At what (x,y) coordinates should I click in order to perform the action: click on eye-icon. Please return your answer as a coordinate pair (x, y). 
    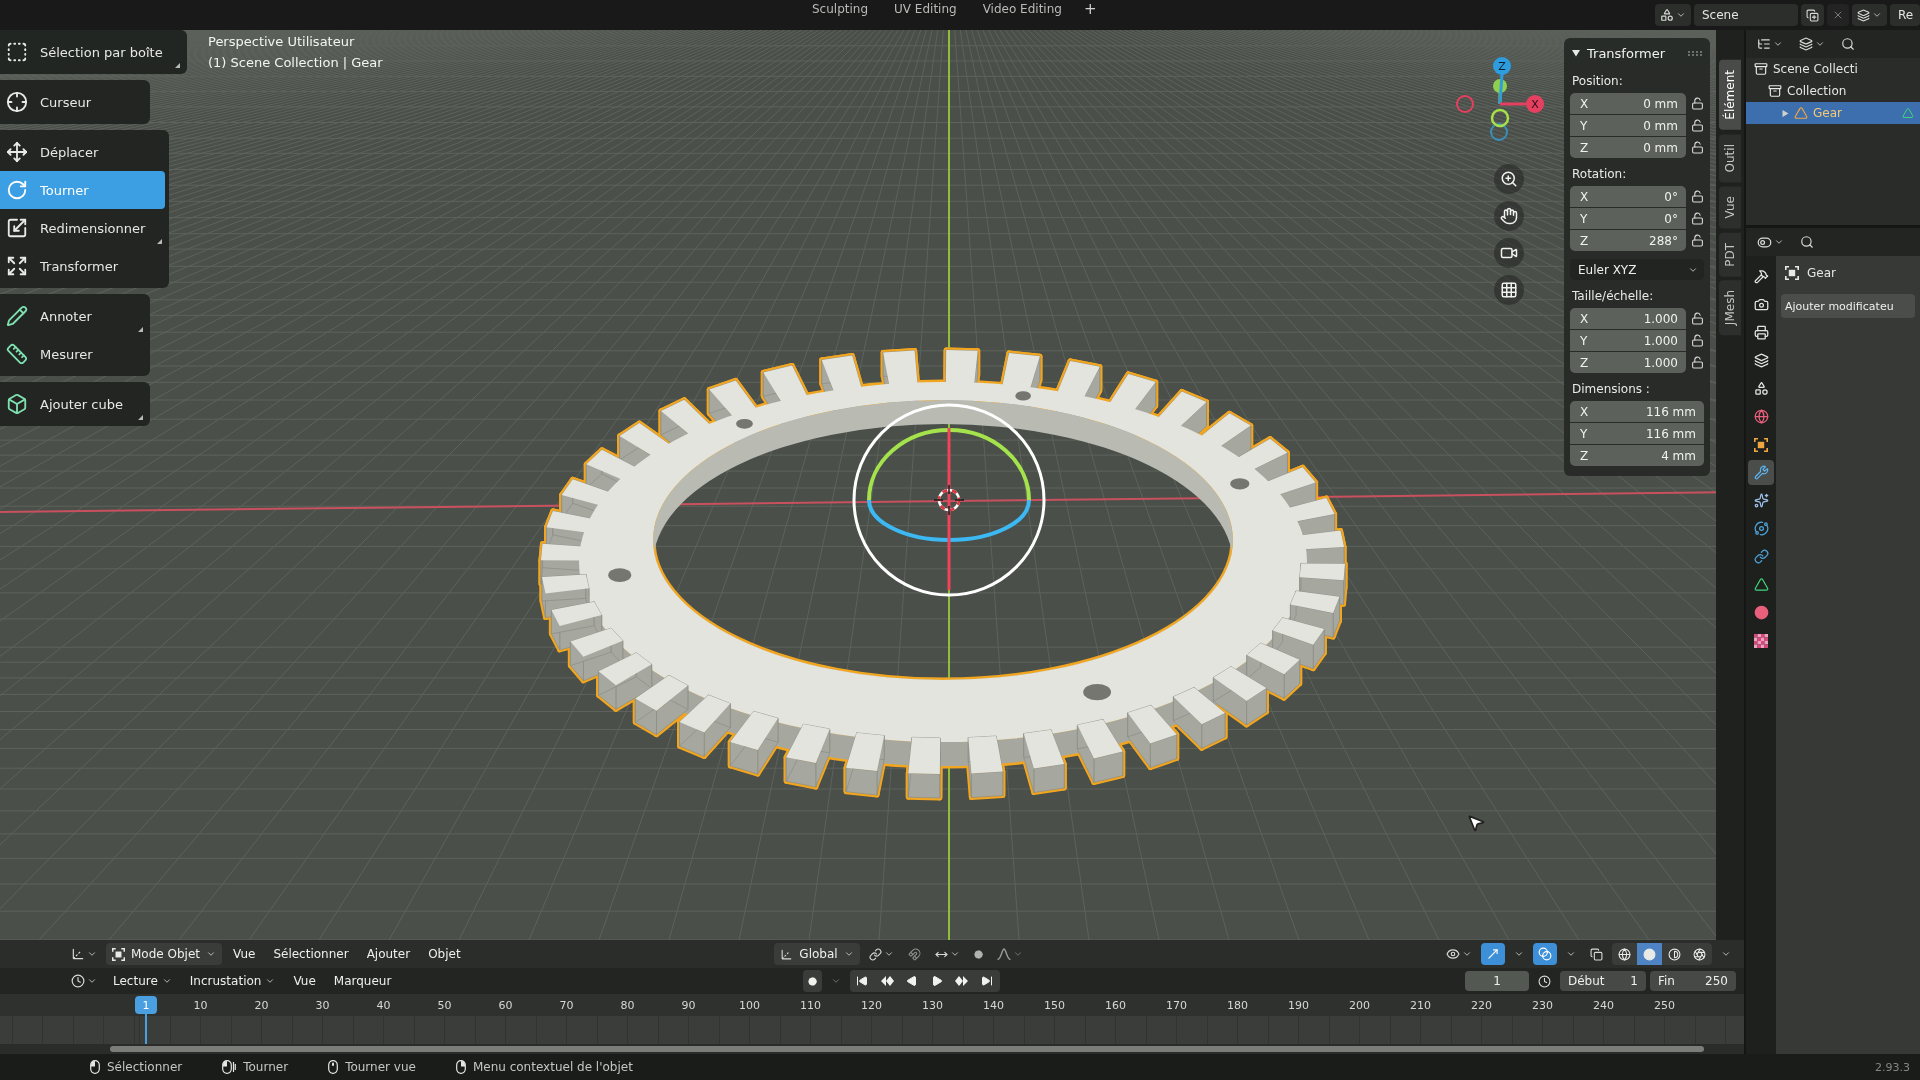
    Looking at the image, I should click on (1453, 954).